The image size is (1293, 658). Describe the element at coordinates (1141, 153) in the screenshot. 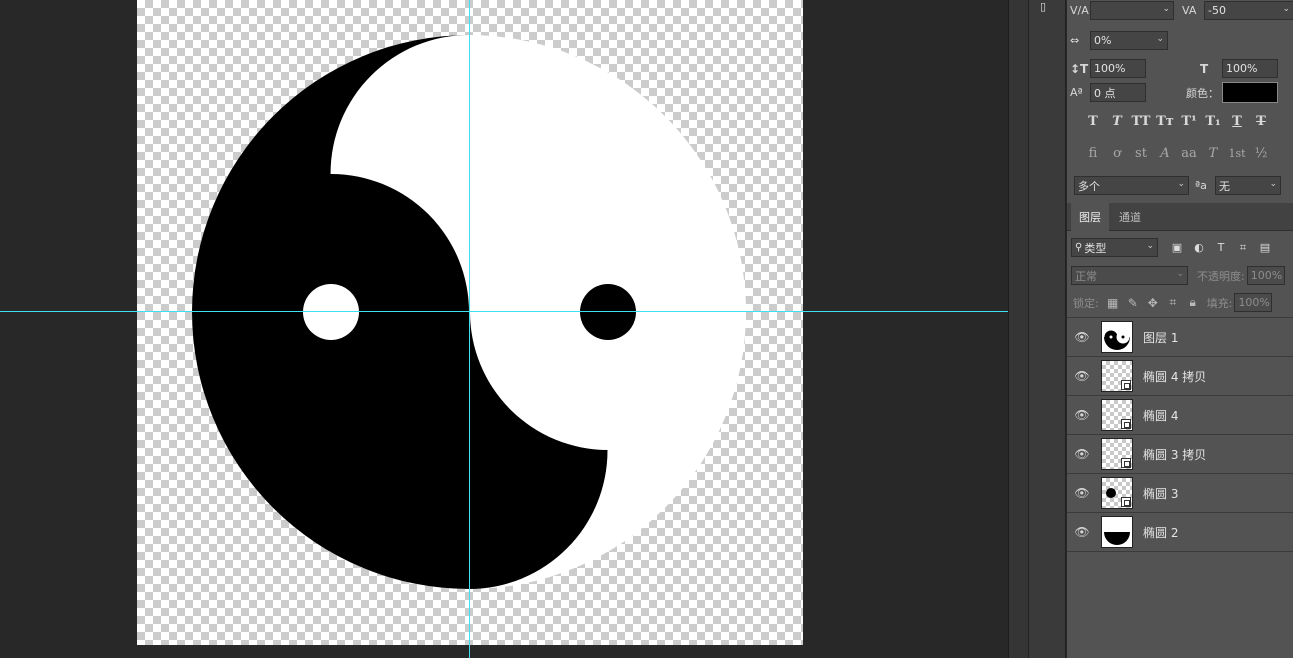

I see `discretionary-ligatures-button: st` at that location.